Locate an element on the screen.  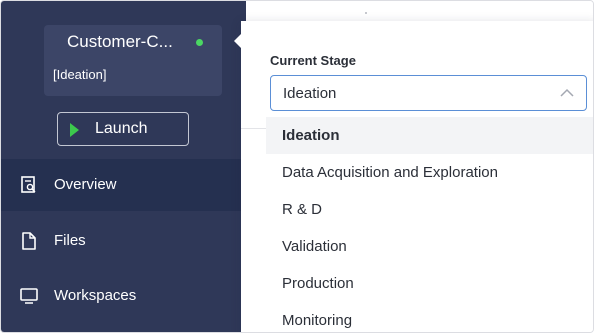
popover-arrow is located at coordinates (238, 41).